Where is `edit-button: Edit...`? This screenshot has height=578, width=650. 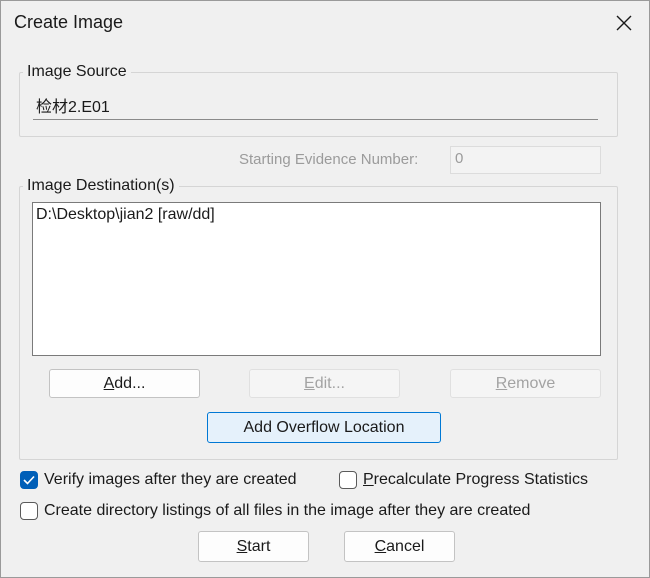 edit-button: Edit... is located at coordinates (324, 383).